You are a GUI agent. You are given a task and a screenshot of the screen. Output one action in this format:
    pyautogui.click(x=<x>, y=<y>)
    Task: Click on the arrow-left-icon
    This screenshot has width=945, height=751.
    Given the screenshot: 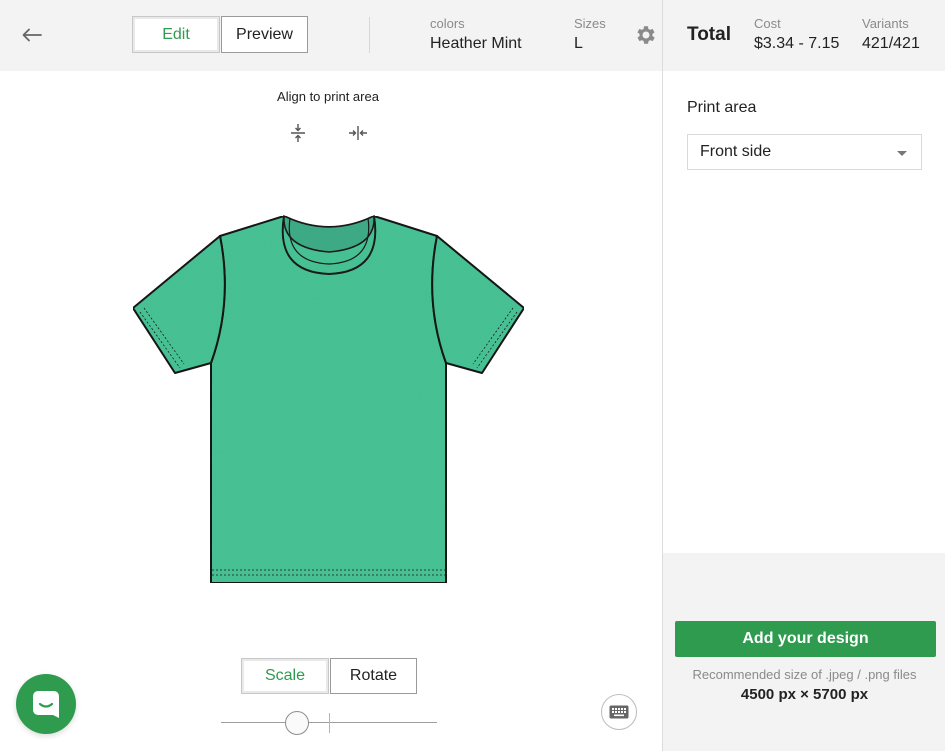 What is the action you would take?
    pyautogui.click(x=32, y=35)
    